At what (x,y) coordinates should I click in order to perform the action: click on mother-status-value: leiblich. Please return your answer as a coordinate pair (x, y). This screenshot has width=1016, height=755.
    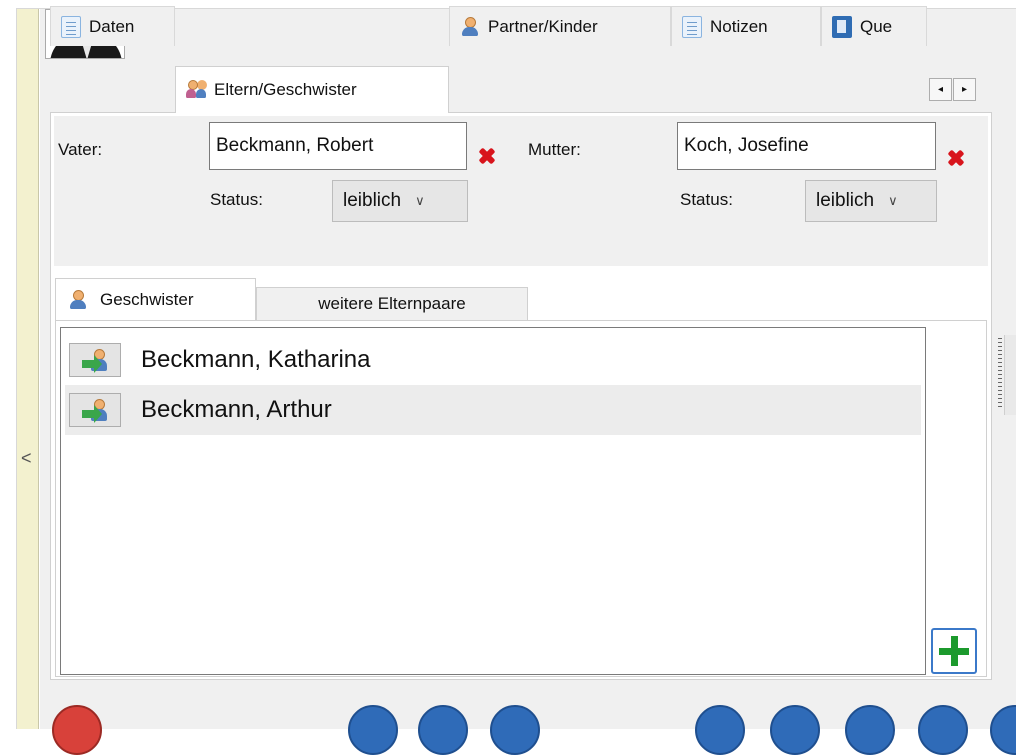
    Looking at the image, I should click on (845, 200).